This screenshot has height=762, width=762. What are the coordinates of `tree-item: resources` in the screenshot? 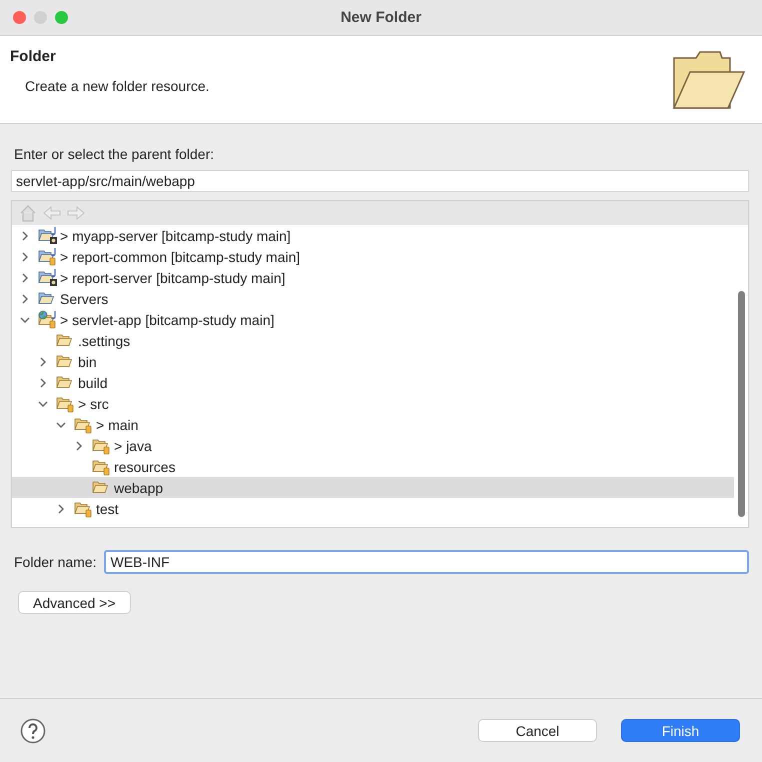 It's located at (373, 466).